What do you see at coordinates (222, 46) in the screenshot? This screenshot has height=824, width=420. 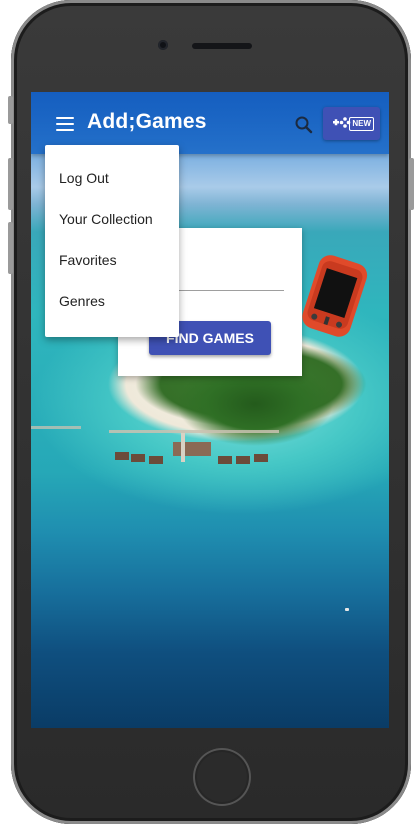 I see `earpiece-speaker` at bounding box center [222, 46].